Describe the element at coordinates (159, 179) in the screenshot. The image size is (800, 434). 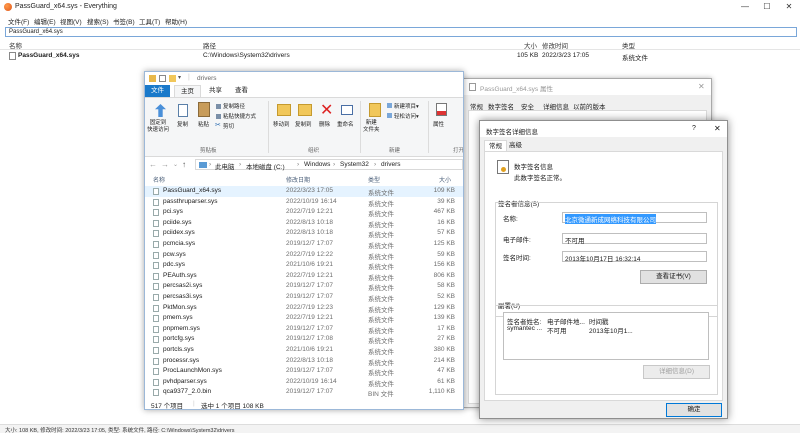
I see `header-name: 名称` at that location.